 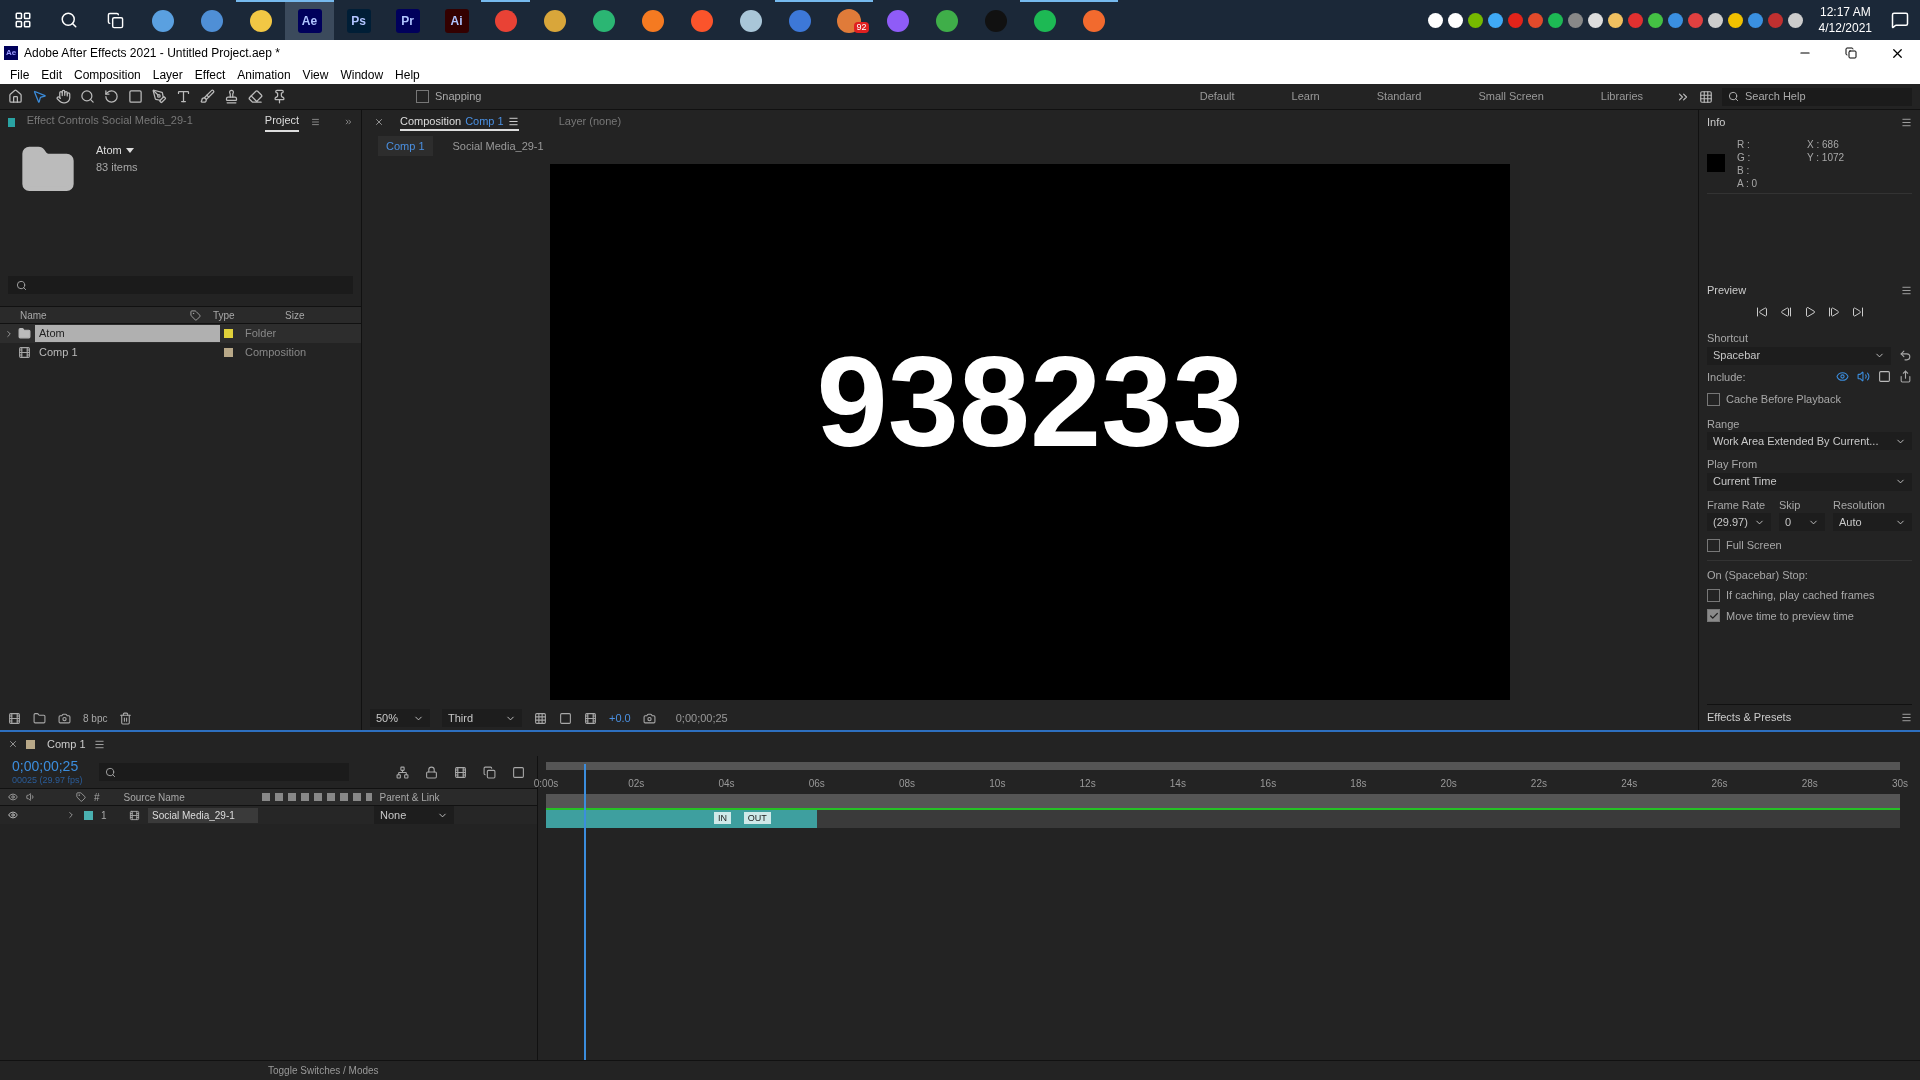 I want to click on layer-search-field, so click(x=223, y=772).